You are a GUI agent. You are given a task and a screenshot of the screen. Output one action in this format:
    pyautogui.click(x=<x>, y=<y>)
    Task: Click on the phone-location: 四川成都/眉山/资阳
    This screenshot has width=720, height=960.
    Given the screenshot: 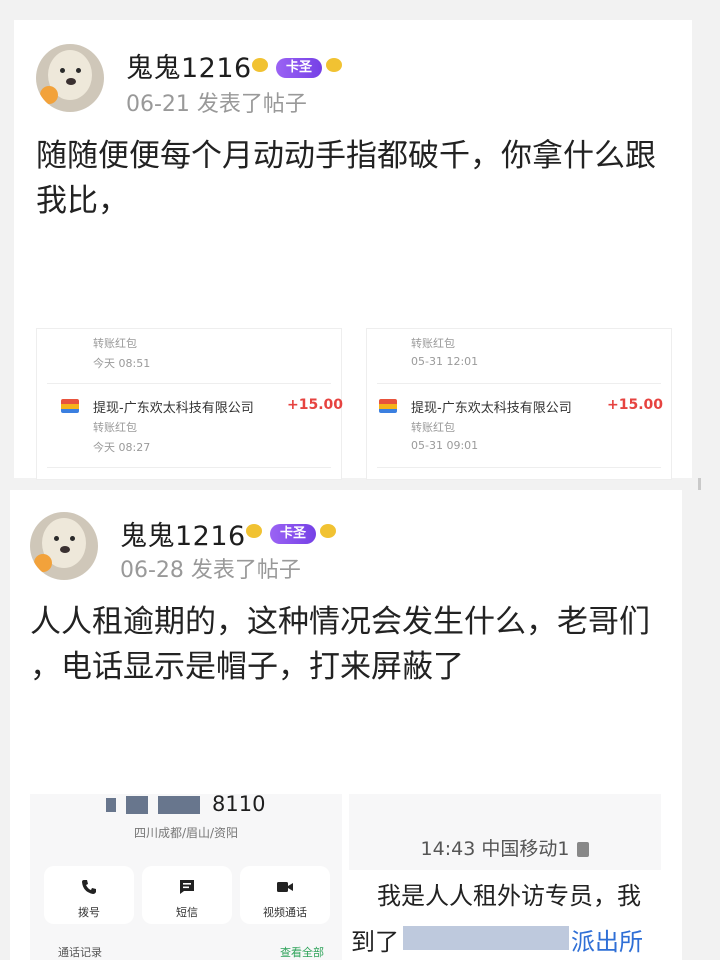 What is the action you would take?
    pyautogui.click(x=186, y=833)
    